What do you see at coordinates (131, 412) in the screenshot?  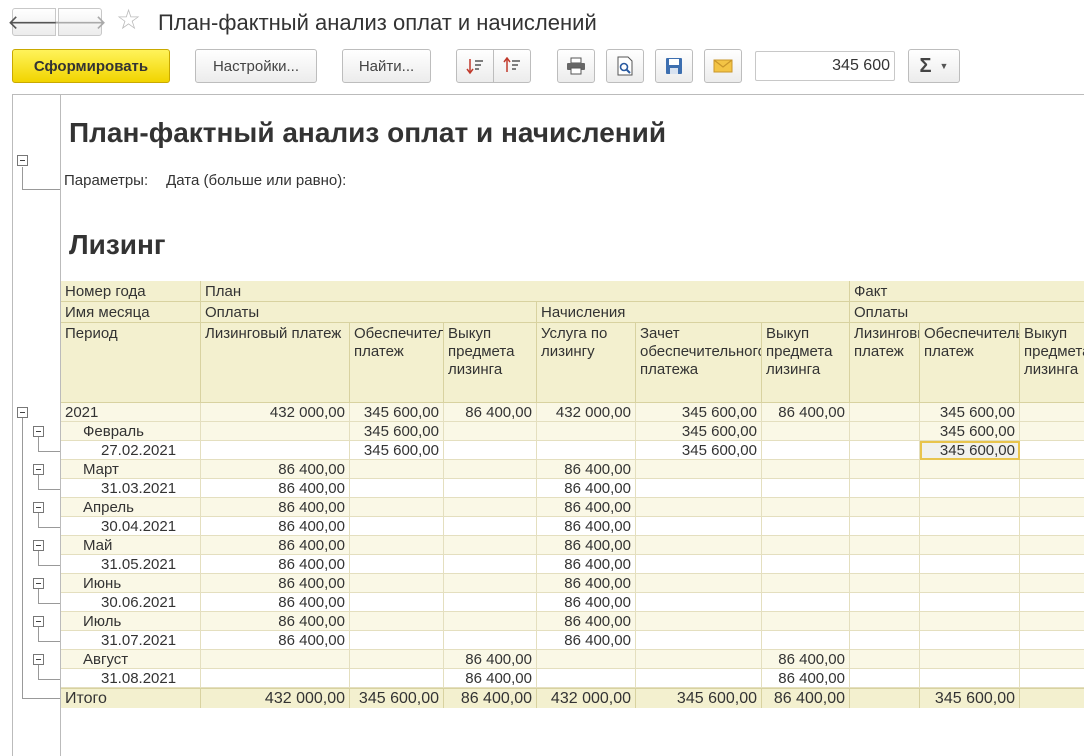 I see `row-label: 2021` at bounding box center [131, 412].